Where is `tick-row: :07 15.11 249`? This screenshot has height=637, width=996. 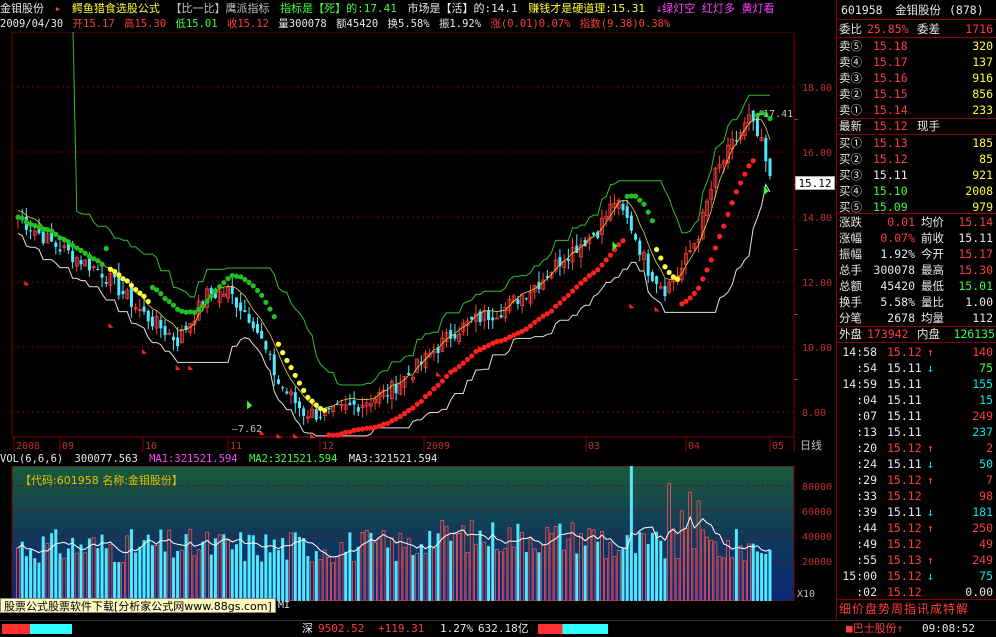
tick-row: :07 15.11 249 is located at coordinates (916, 416).